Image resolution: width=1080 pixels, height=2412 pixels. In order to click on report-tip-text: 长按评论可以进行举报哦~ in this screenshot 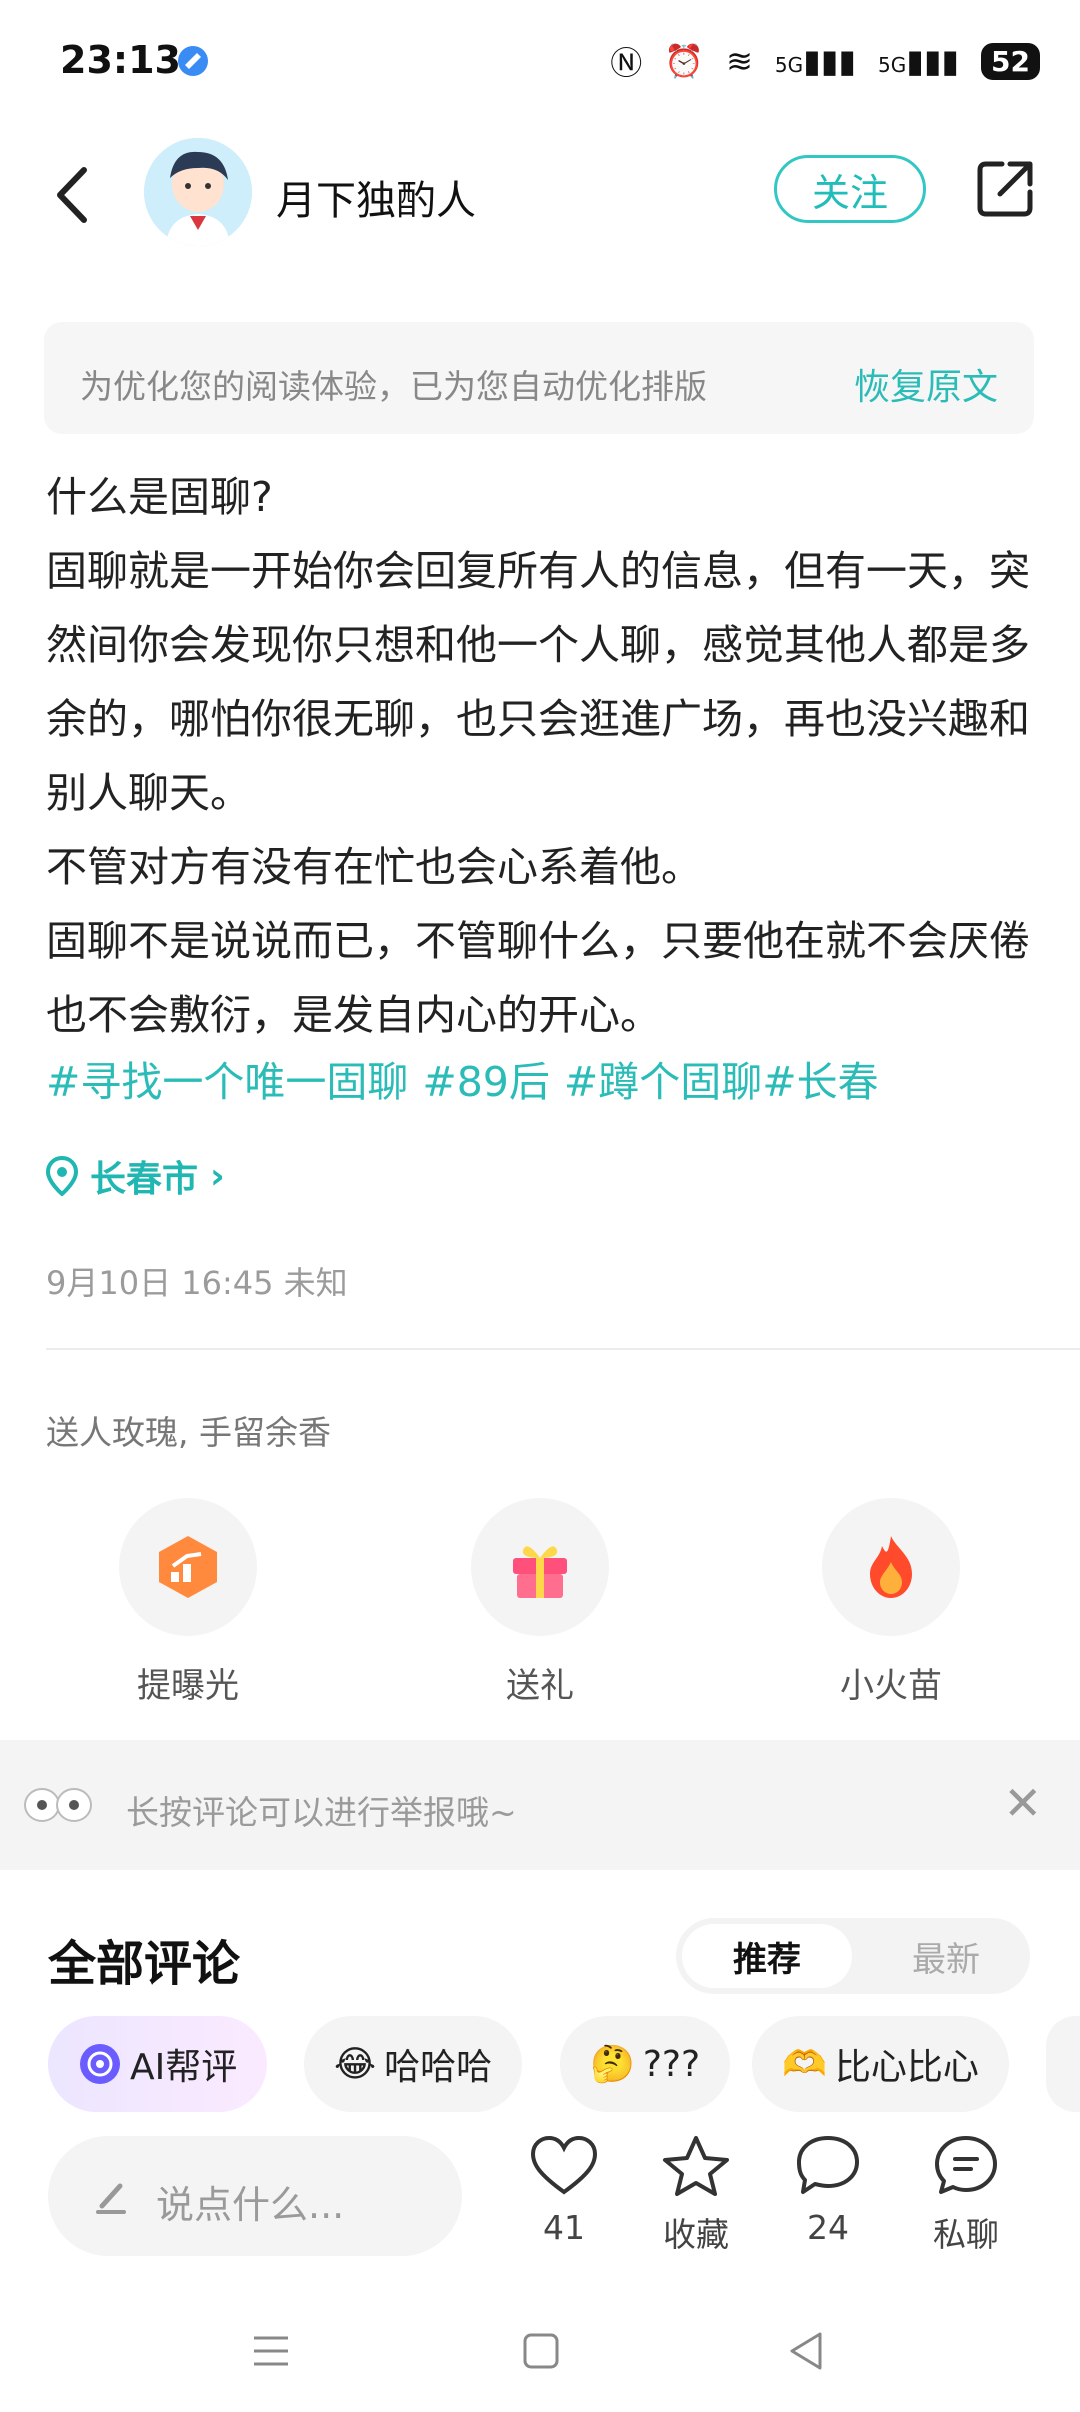, I will do `click(321, 1812)`.